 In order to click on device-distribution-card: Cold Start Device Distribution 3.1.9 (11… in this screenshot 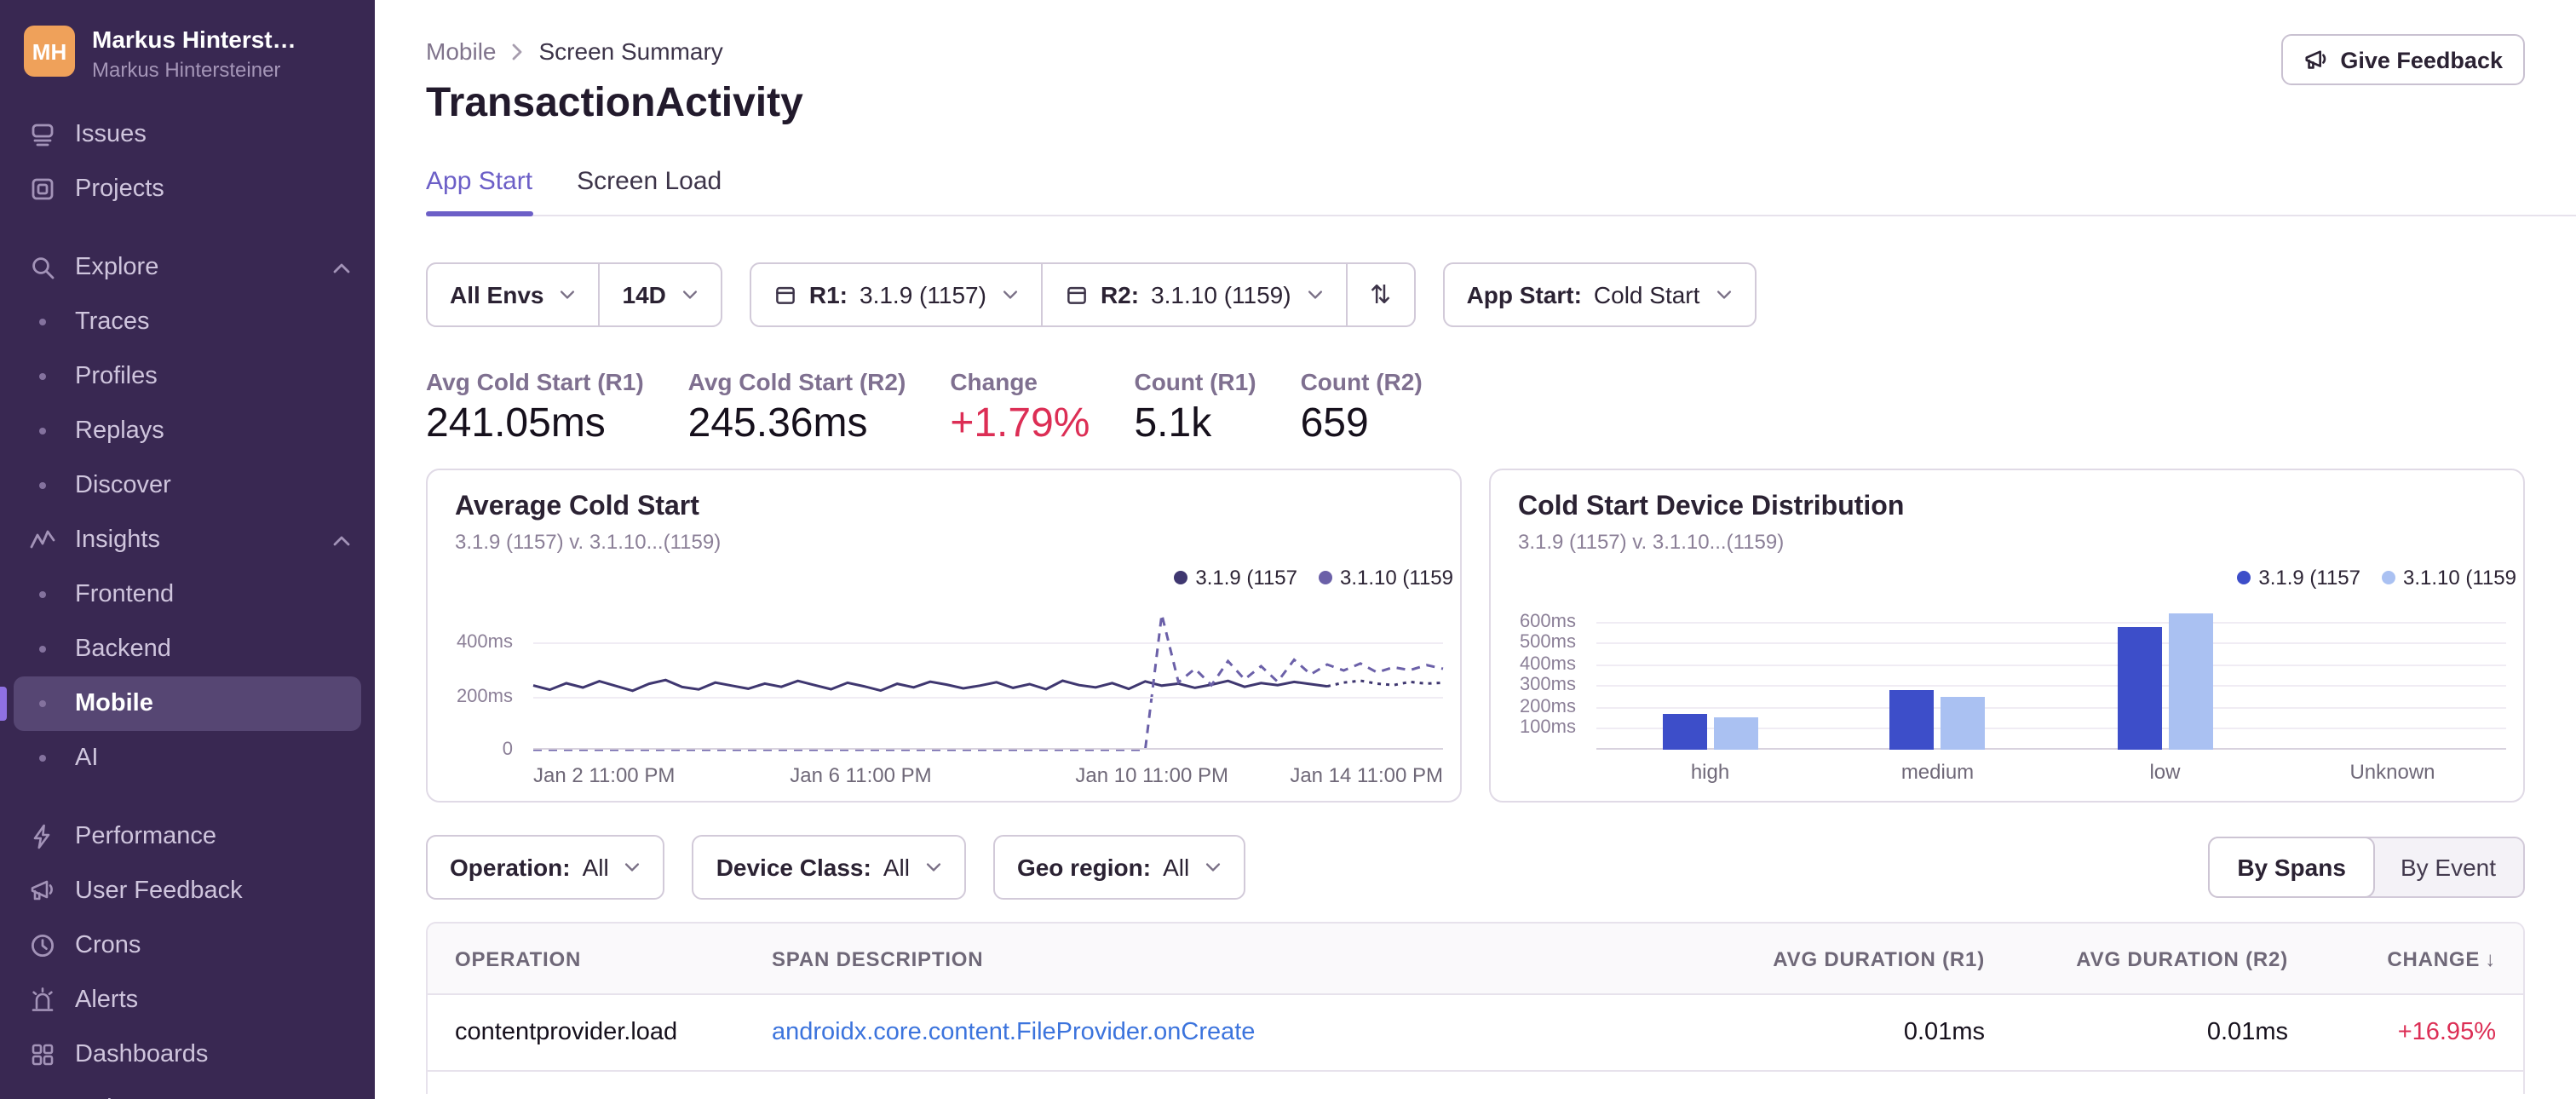, I will do `click(2007, 636)`.